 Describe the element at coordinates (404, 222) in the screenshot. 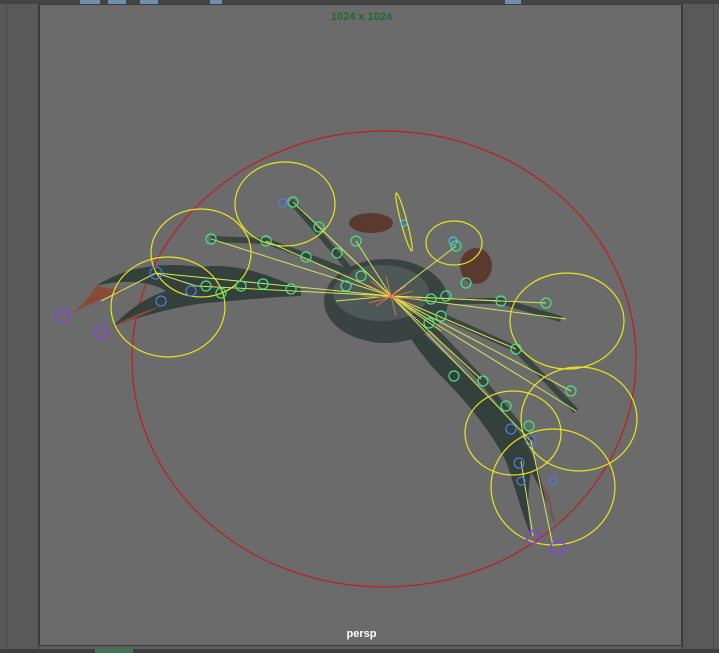

I see `ik-control-antenna` at that location.